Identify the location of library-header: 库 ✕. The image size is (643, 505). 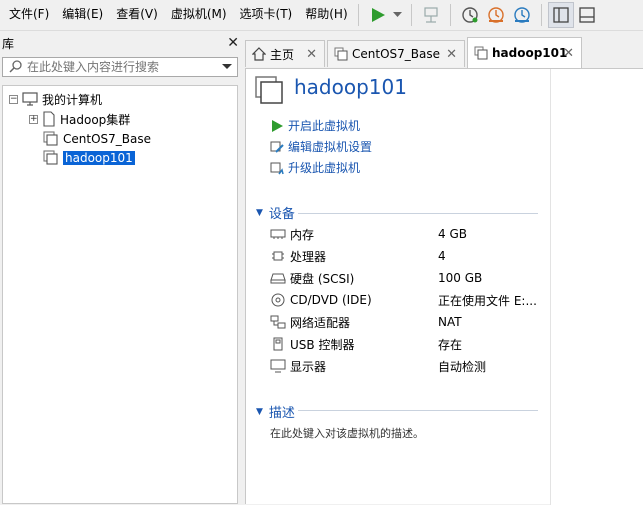
(121, 43).